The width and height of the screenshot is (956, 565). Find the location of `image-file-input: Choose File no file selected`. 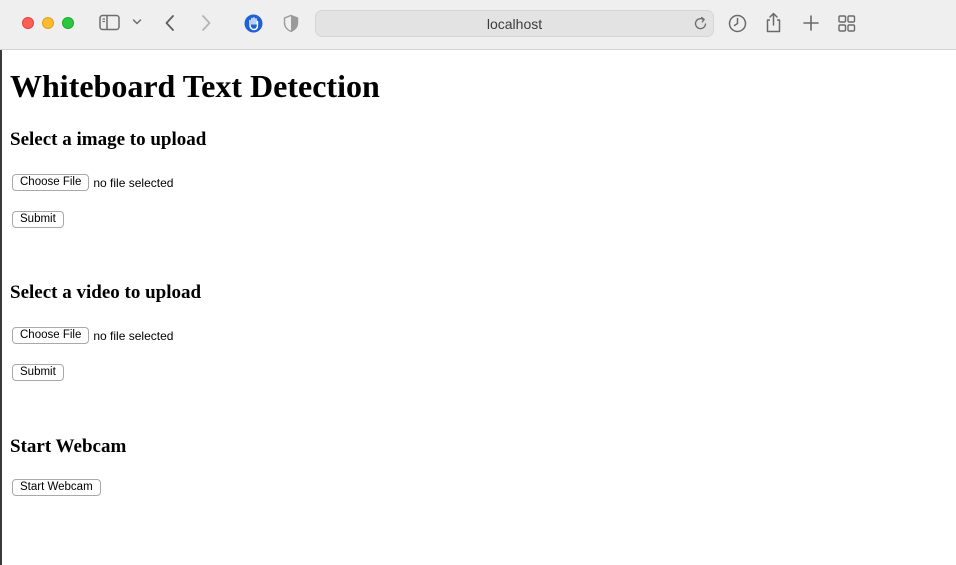

image-file-input: Choose File no file selected is located at coordinates (92, 182).